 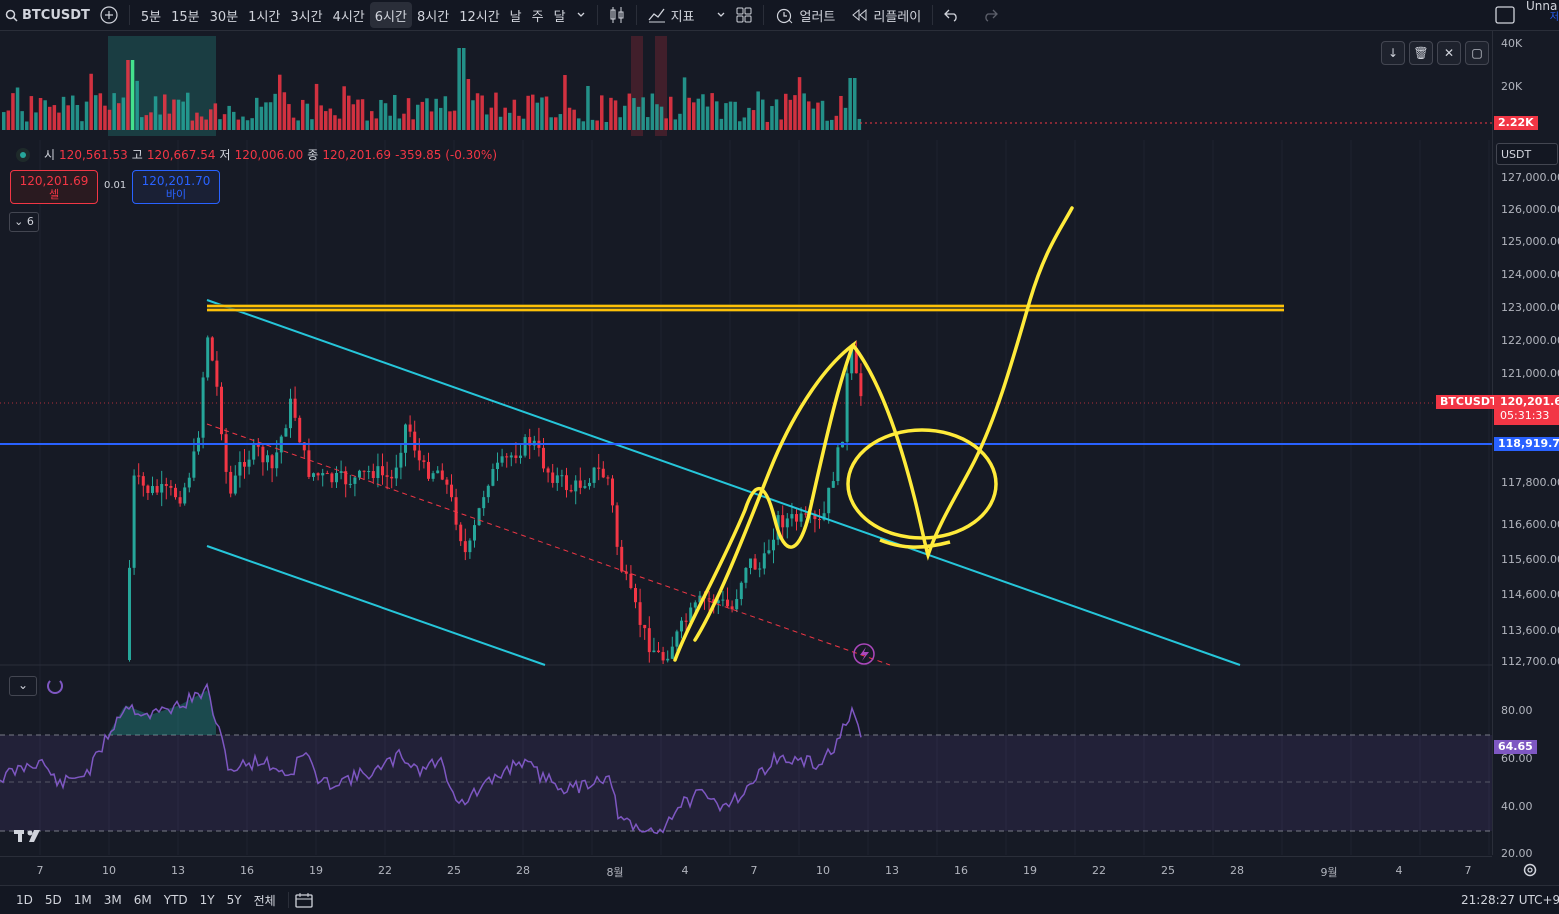 I want to click on close-label: 종, so click(x=313, y=155).